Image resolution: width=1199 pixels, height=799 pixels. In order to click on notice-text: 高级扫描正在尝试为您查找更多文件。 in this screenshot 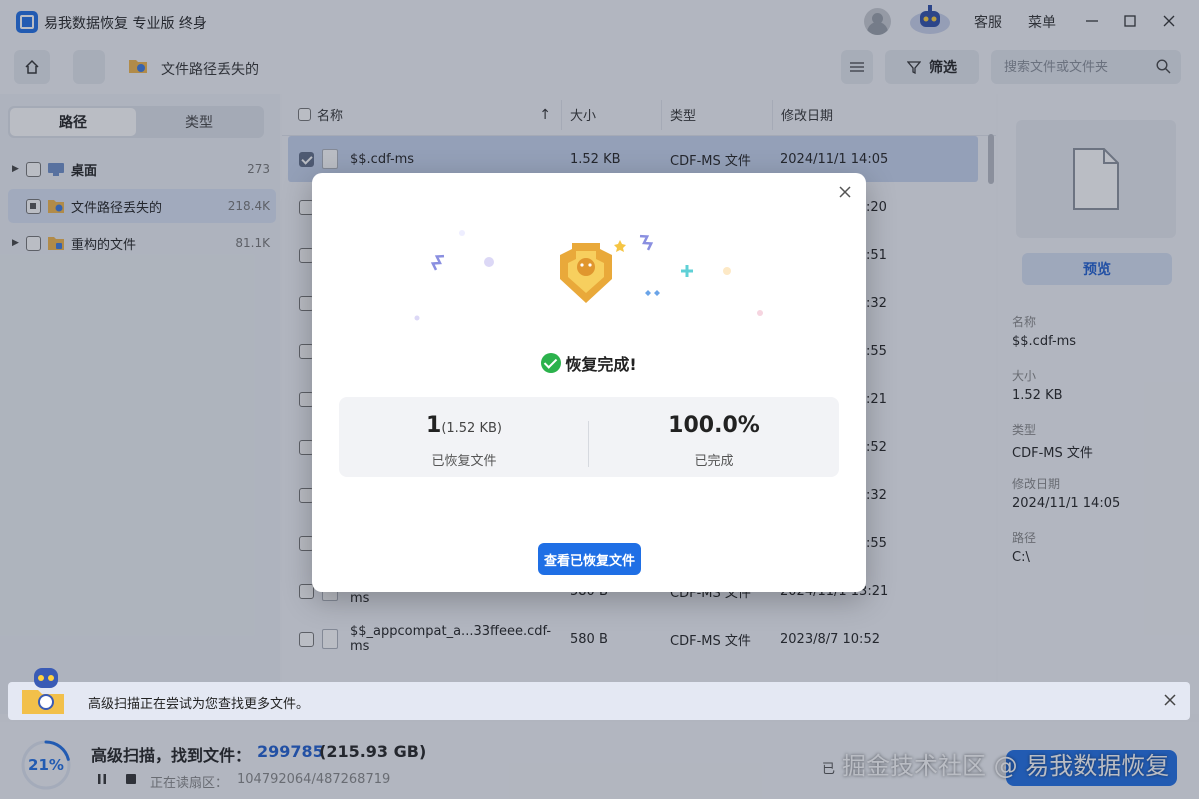, I will do `click(199, 704)`.